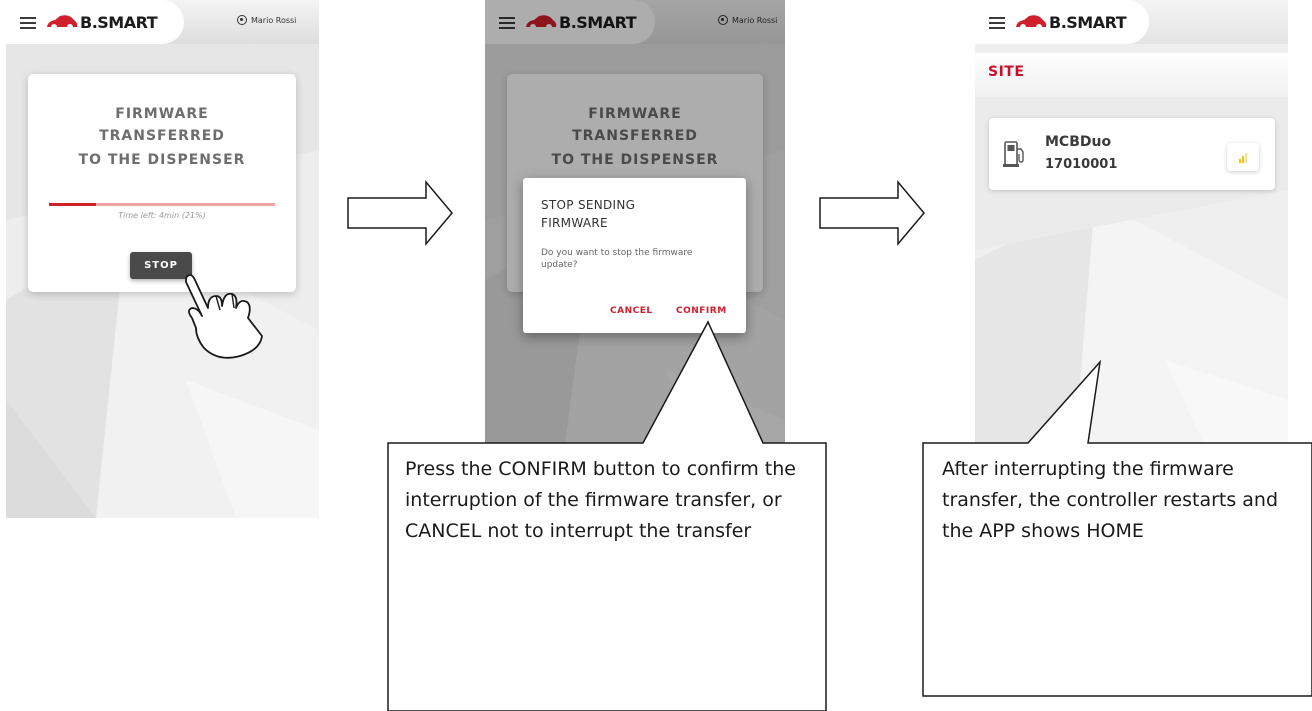 The height and width of the screenshot is (711, 1312). What do you see at coordinates (162, 136) in the screenshot?
I see `card-title-line-2: TRANSFERRED` at bounding box center [162, 136].